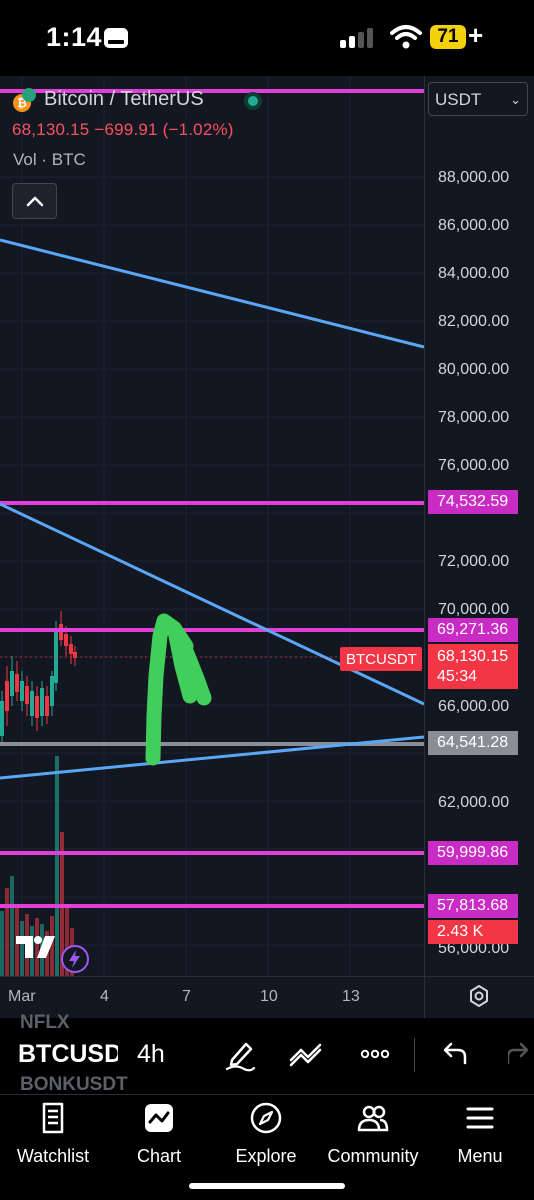  What do you see at coordinates (158, 1156) in the screenshot?
I see `nav-label: Chart` at bounding box center [158, 1156].